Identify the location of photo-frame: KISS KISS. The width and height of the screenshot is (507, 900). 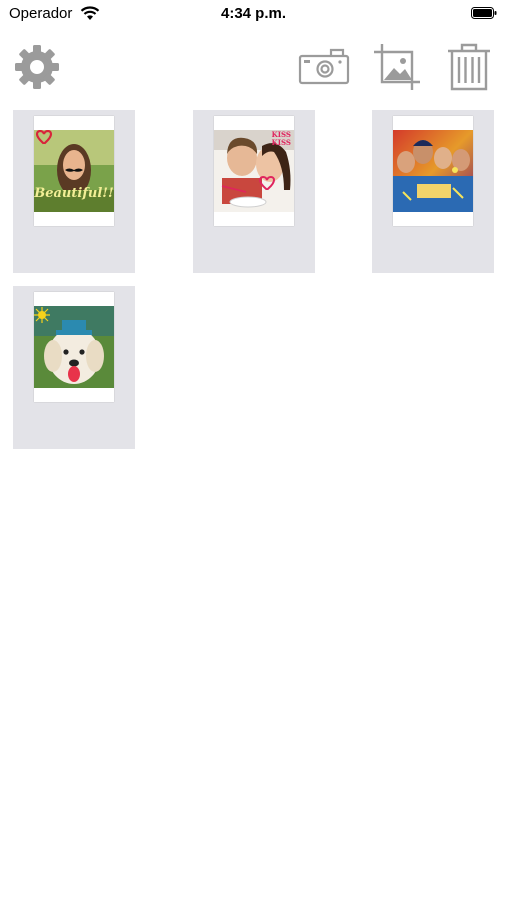
(254, 171).